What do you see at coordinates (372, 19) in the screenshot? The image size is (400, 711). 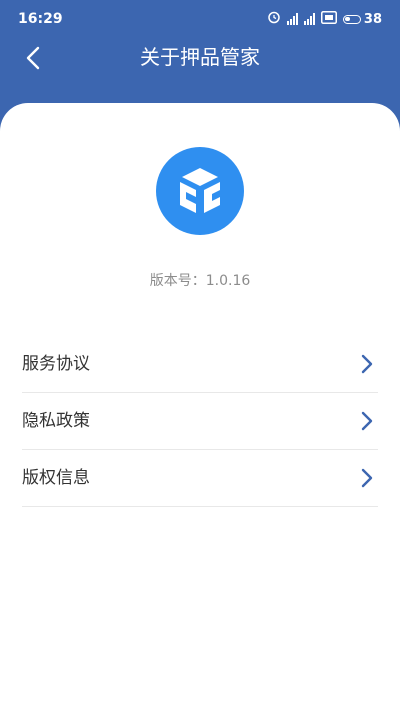 I see `battery-level: 38` at bounding box center [372, 19].